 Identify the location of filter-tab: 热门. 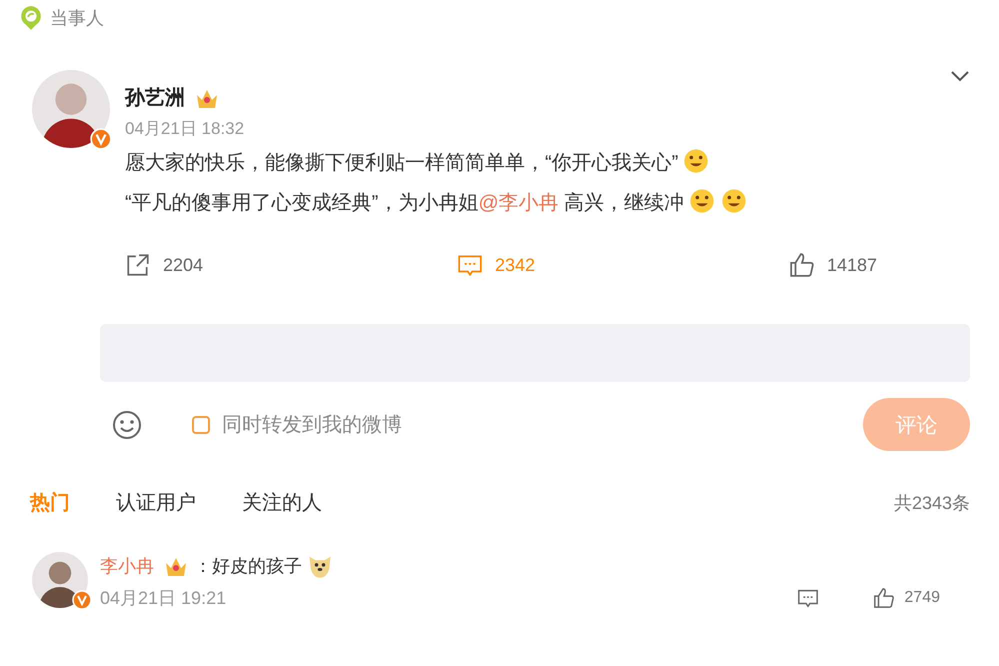
(50, 502).